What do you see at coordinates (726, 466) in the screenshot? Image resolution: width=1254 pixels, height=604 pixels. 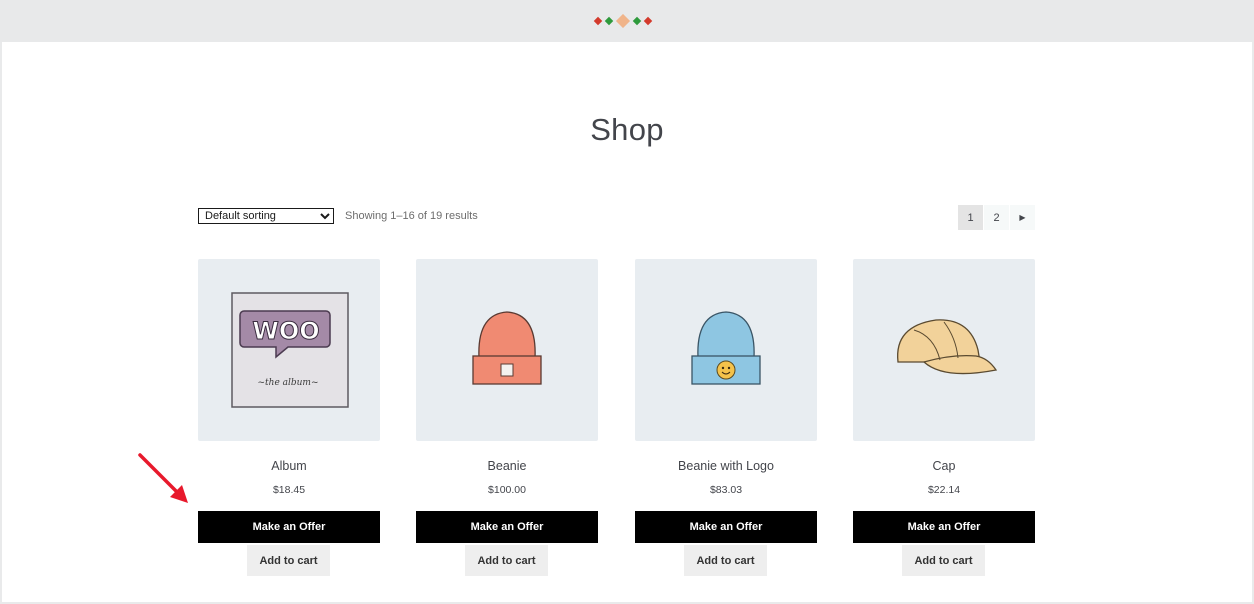 I see `product-name: Beanie with Logo` at bounding box center [726, 466].